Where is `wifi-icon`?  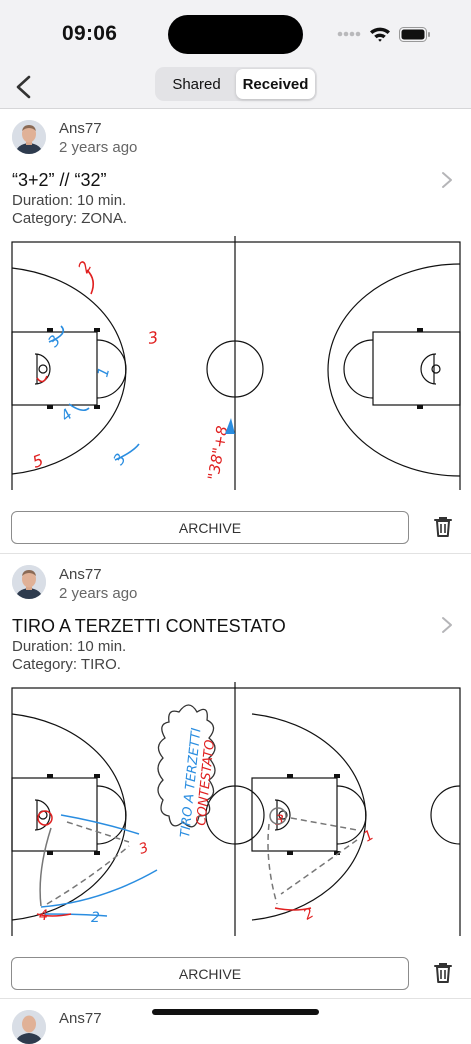 wifi-icon is located at coordinates (380, 34).